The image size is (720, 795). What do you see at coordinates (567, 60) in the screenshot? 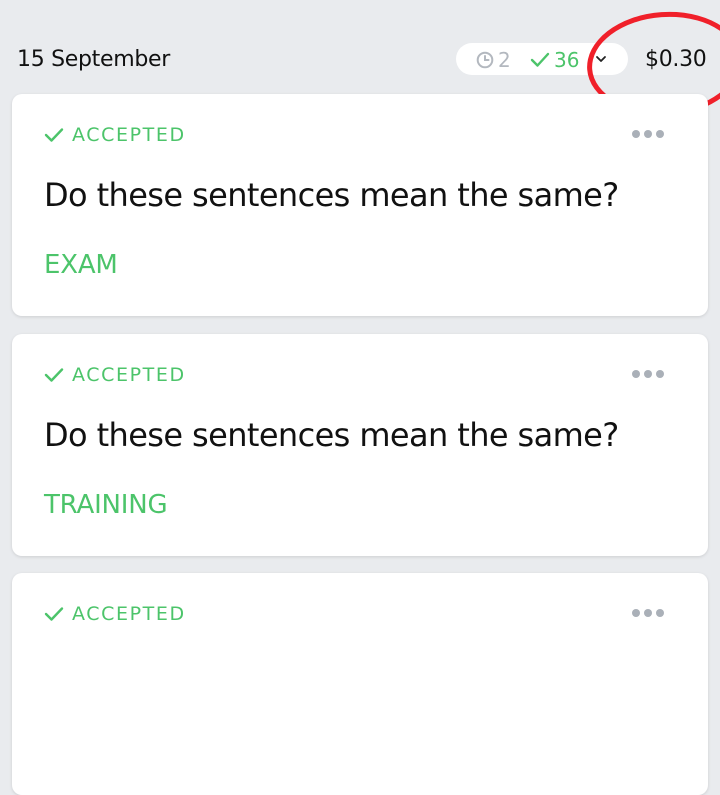
I see `accepted-count: 36` at bounding box center [567, 60].